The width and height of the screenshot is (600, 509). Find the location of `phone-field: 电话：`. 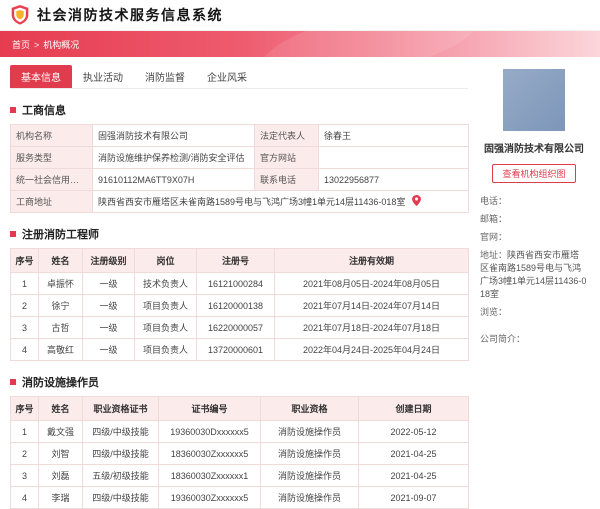

phone-field: 电话： is located at coordinates (494, 201).